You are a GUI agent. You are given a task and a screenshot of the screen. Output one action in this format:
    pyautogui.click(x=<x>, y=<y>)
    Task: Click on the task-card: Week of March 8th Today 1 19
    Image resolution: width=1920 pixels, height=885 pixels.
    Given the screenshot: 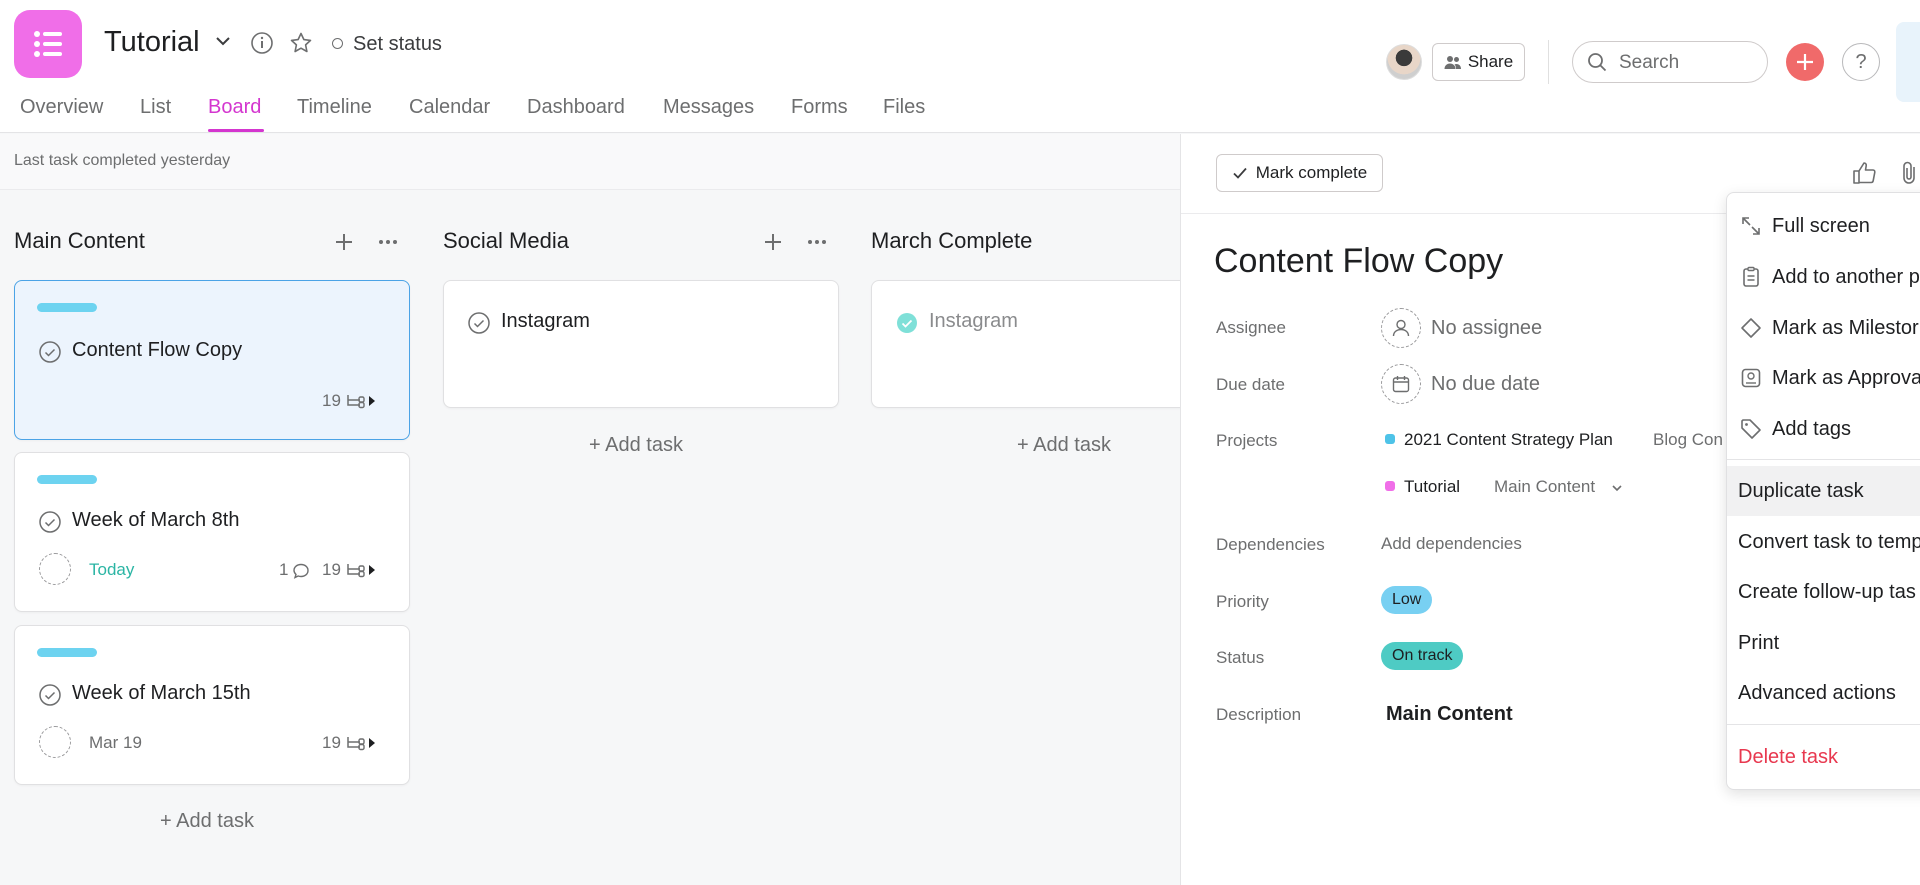 What is the action you would take?
    pyautogui.click(x=212, y=532)
    